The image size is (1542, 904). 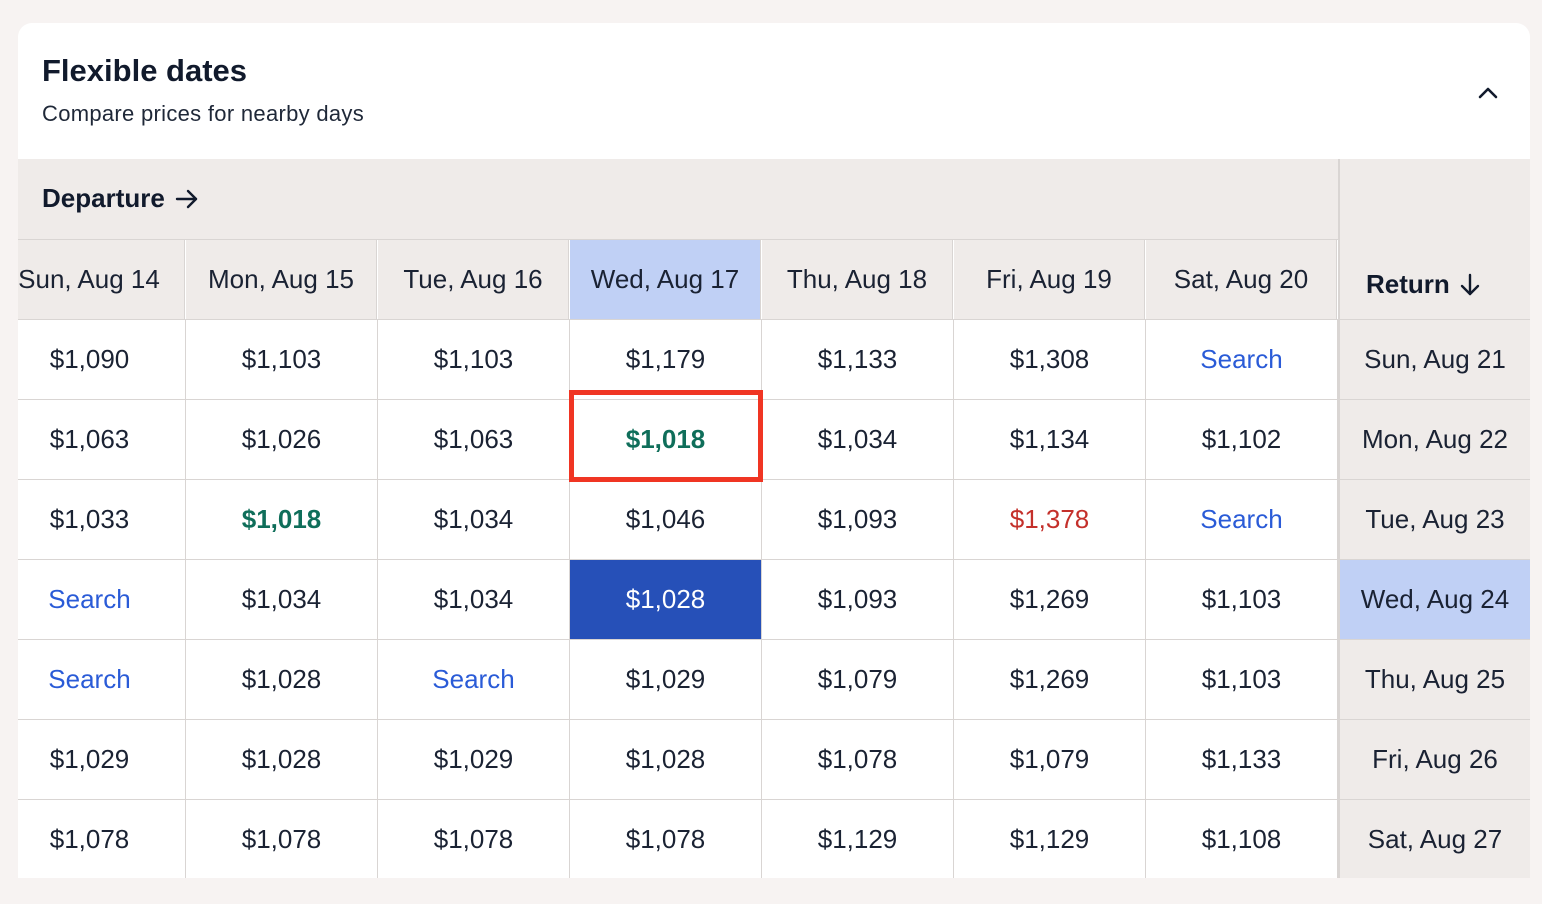 What do you see at coordinates (145, 70) in the screenshot?
I see `card-title: Flexible dates` at bounding box center [145, 70].